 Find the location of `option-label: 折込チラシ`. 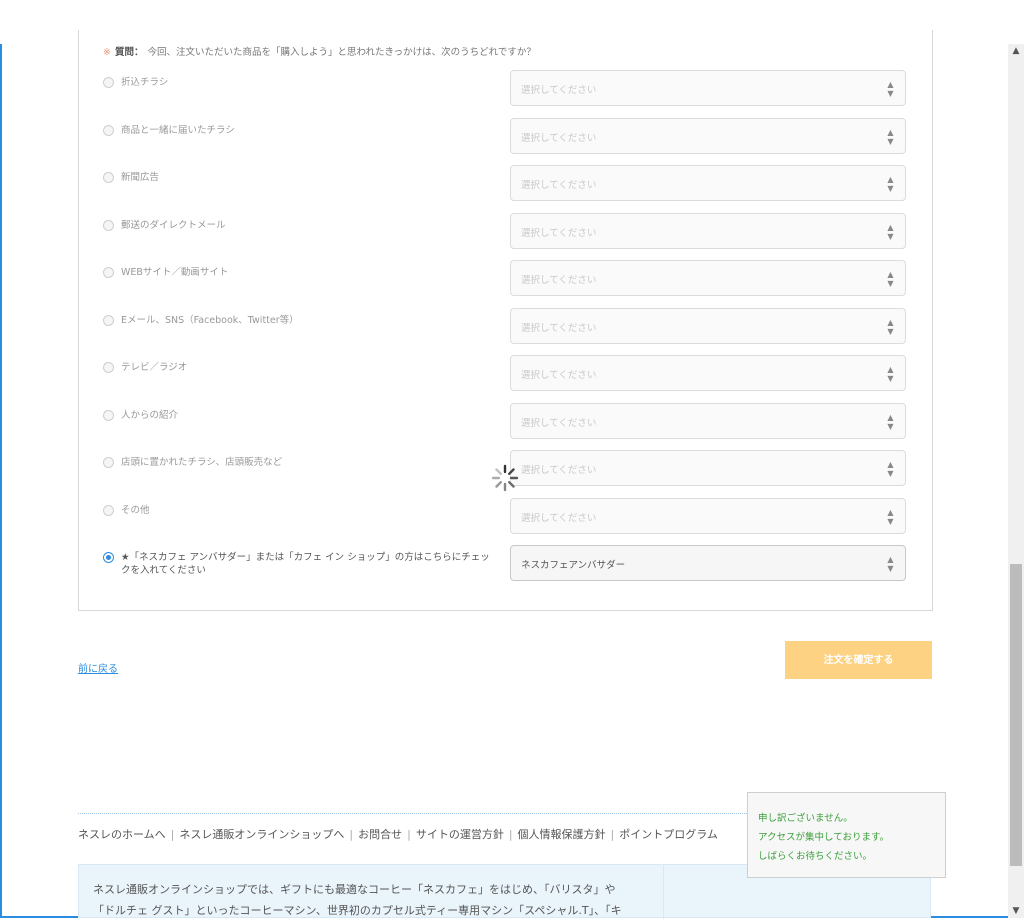

option-label: 折込チラシ is located at coordinates (145, 82).